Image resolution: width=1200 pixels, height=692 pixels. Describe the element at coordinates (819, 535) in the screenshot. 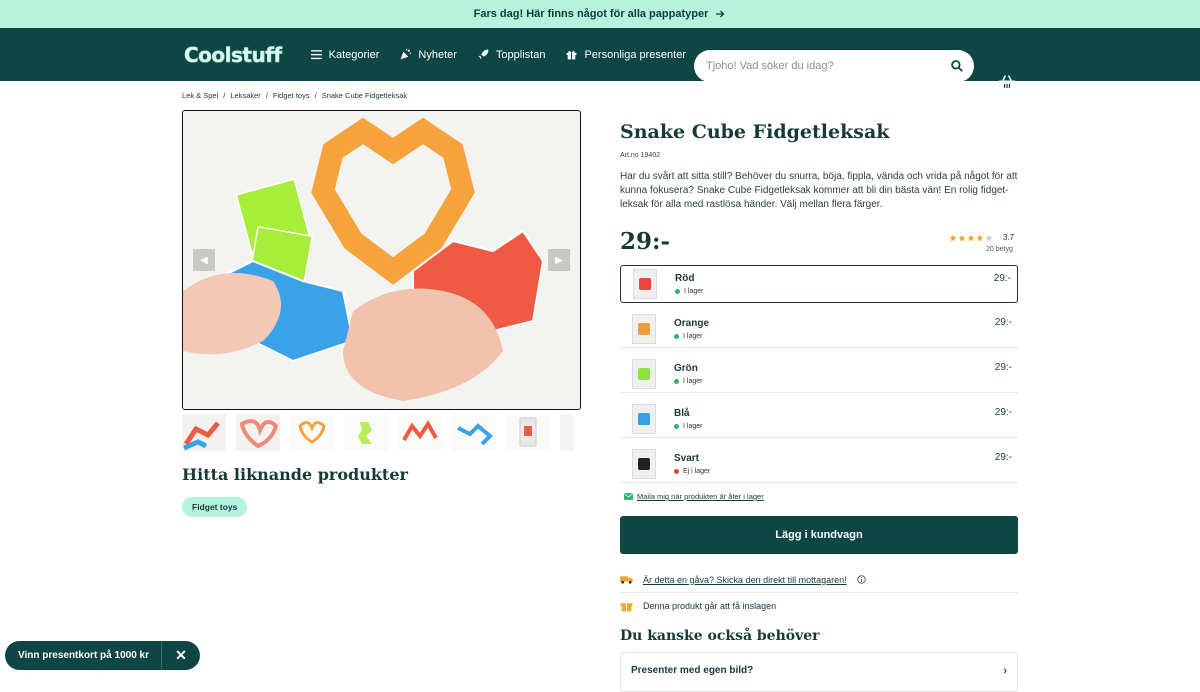

I see `add-to-cart-button: Lägg i kundvagn` at that location.